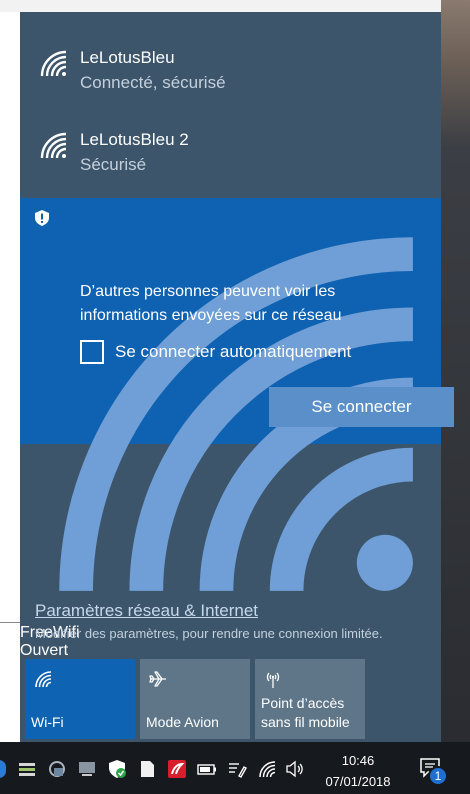 The image size is (470, 794). I want to click on checkbox-box, so click(92, 352).